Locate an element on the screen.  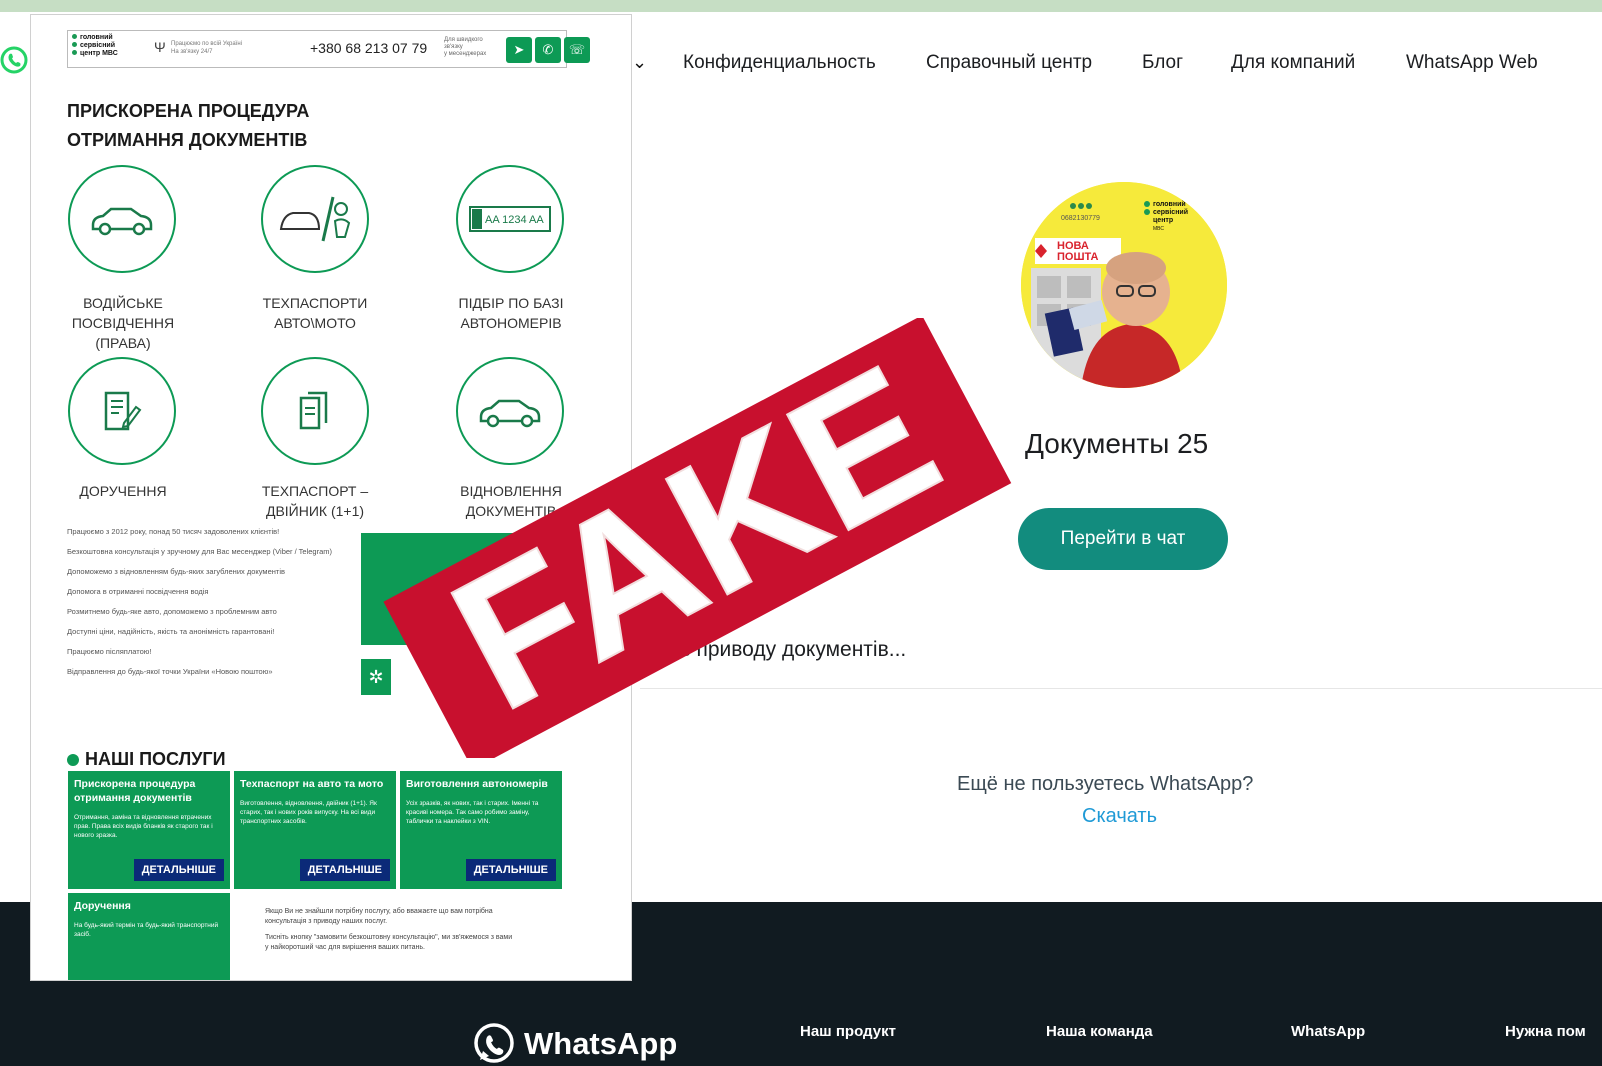
svg-text: центр is located at coordinates (1163, 220).